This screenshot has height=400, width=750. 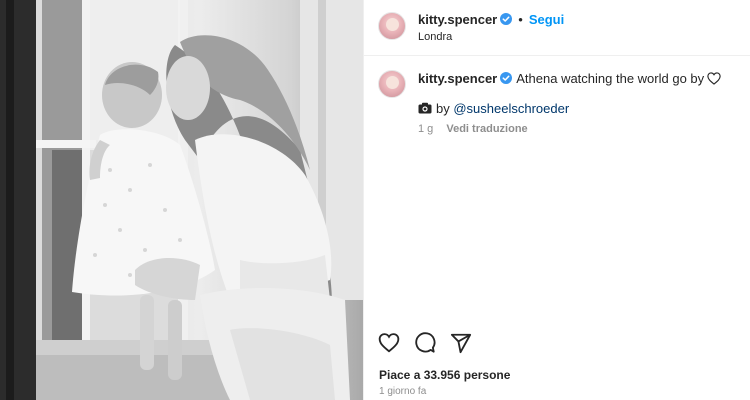 I want to click on share-send-icon, so click(x=461, y=343).